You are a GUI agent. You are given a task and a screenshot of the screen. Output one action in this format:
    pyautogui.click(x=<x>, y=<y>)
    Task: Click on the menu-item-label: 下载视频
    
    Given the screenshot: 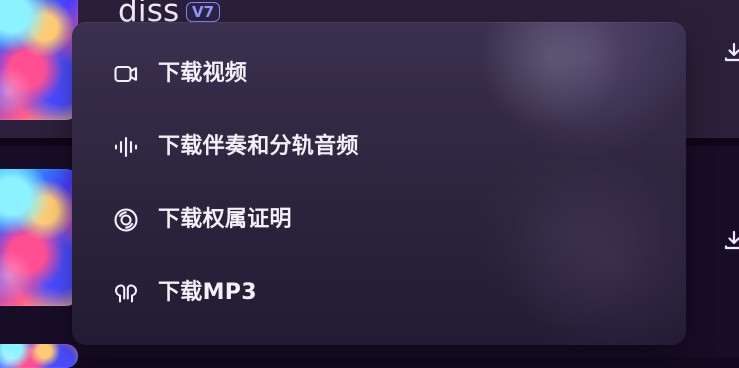 What is the action you would take?
    pyautogui.click(x=203, y=73)
    